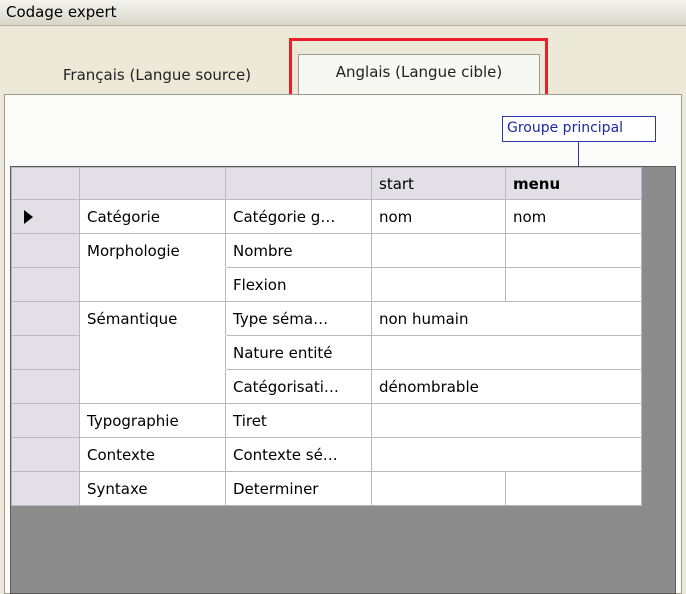 Image resolution: width=686 pixels, height=594 pixels. Describe the element at coordinates (578, 154) in the screenshot. I see `group-connector-line` at that location.